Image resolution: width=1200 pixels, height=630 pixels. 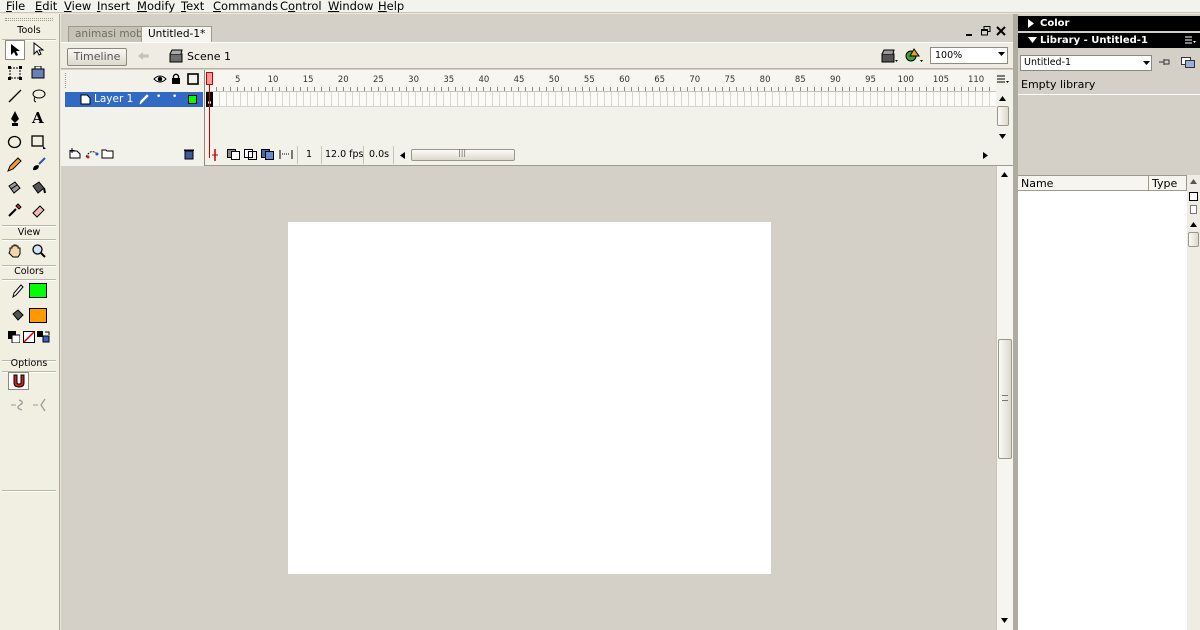 I want to click on scroll-right-icon, so click(x=985, y=155).